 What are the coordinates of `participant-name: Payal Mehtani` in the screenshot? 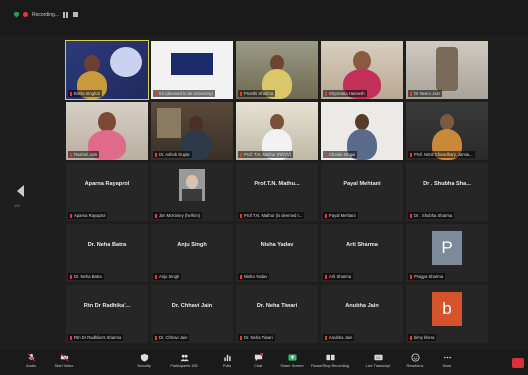 It's located at (340, 215).